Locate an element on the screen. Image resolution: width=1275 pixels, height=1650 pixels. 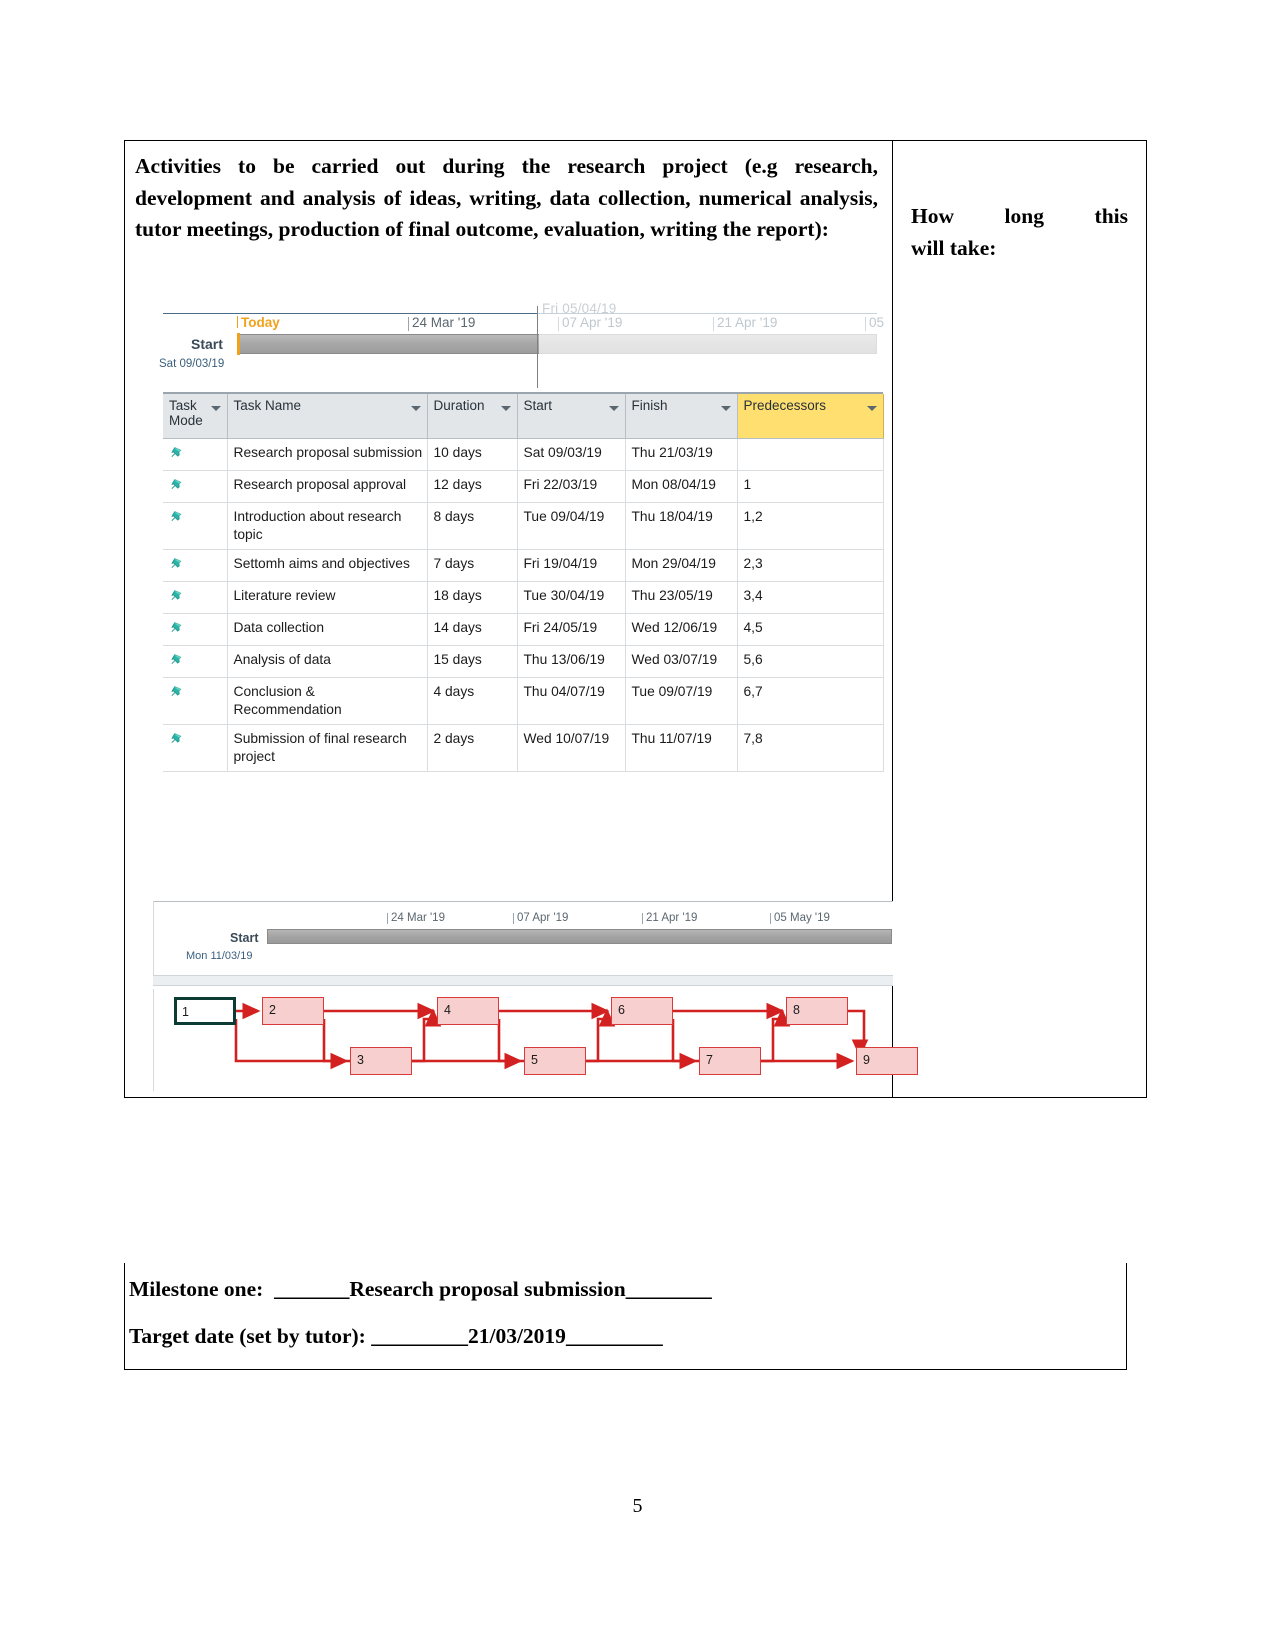
start-cell: Thu 13/06/19 is located at coordinates (571, 661).